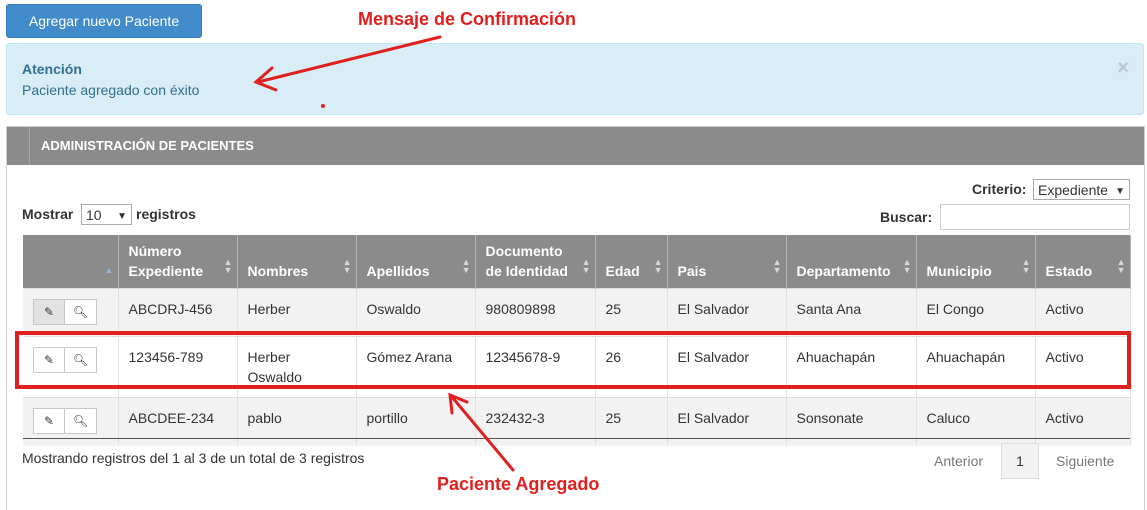 The image size is (1147, 510). I want to click on arrow-to-row, so click(482, 433).